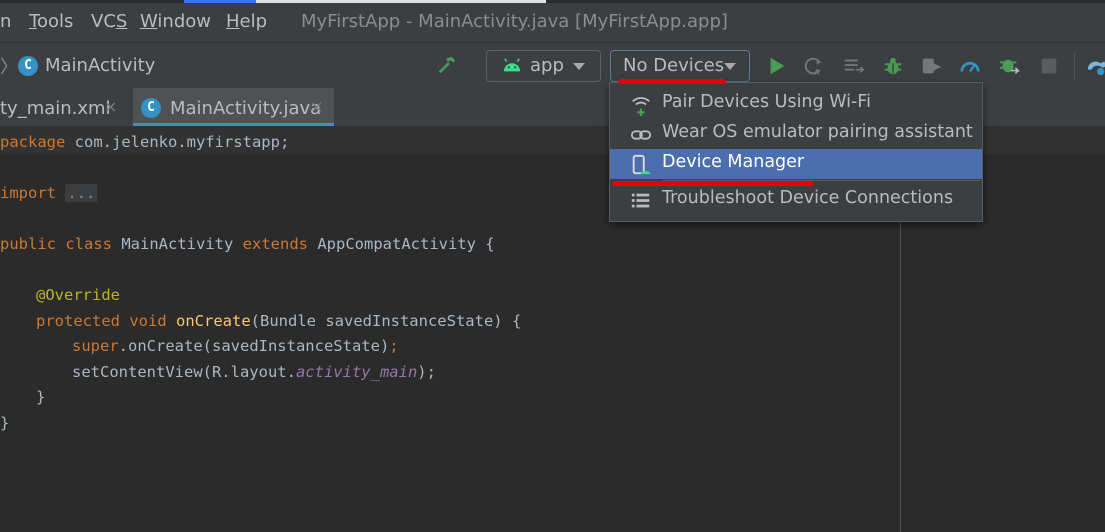 The image size is (1105, 532). I want to click on menu-item-label: Wear OS emulator pairing assistant, so click(817, 132).